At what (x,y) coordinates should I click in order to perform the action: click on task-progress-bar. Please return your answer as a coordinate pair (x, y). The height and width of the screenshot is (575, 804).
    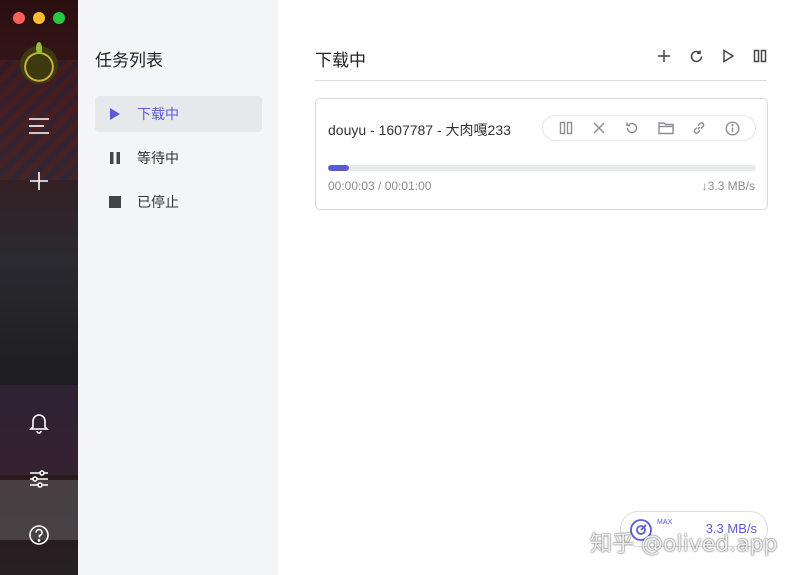
    Looking at the image, I should click on (542, 168).